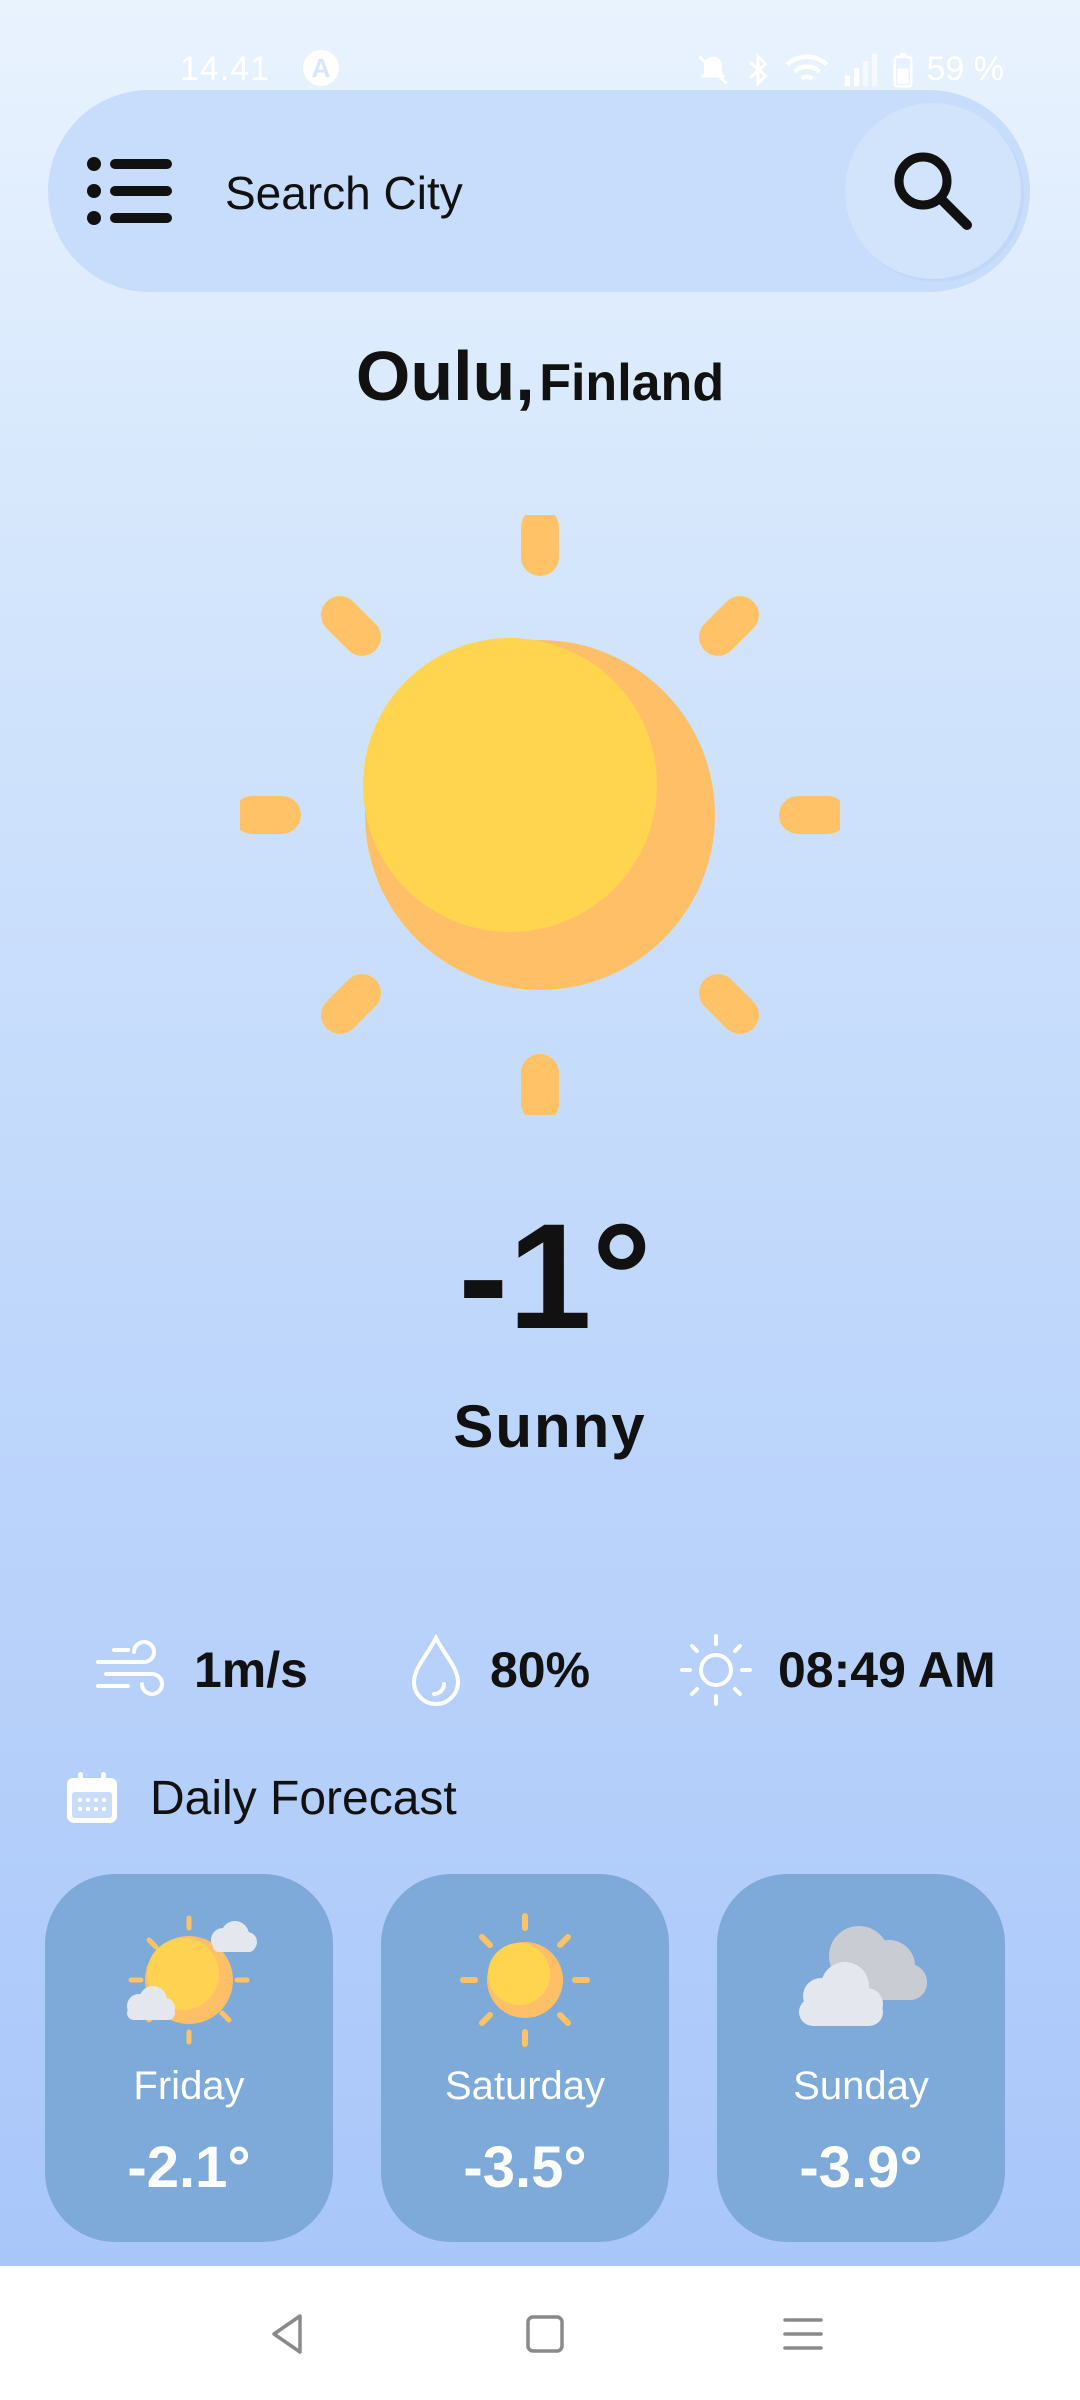  What do you see at coordinates (192, 1980) in the screenshot?
I see `partly-cloudy-icon` at bounding box center [192, 1980].